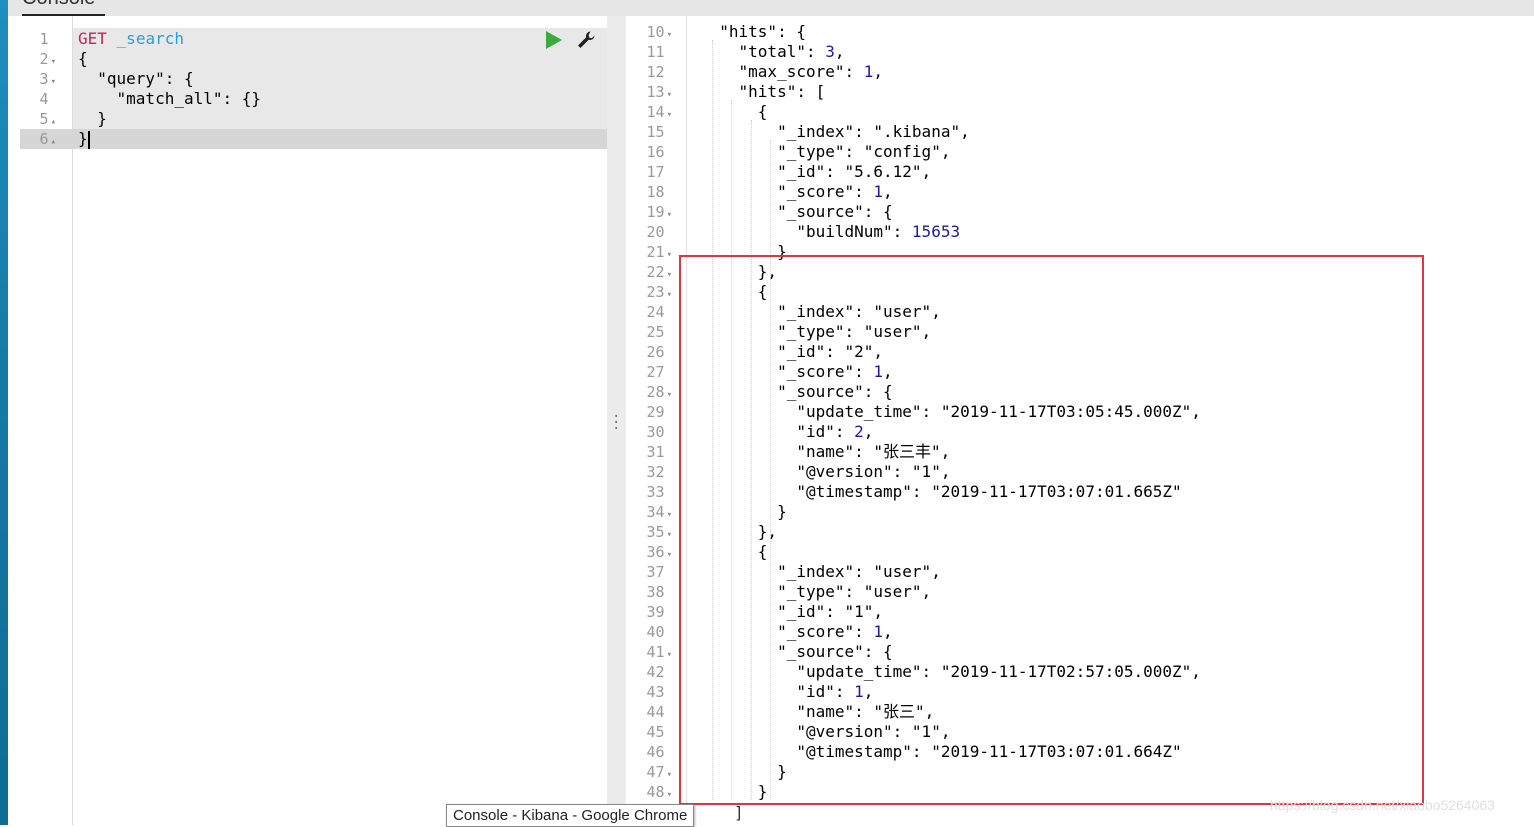 The width and height of the screenshot is (1534, 827). What do you see at coordinates (4, 412) in the screenshot?
I see `sidebar-stripe` at bounding box center [4, 412].